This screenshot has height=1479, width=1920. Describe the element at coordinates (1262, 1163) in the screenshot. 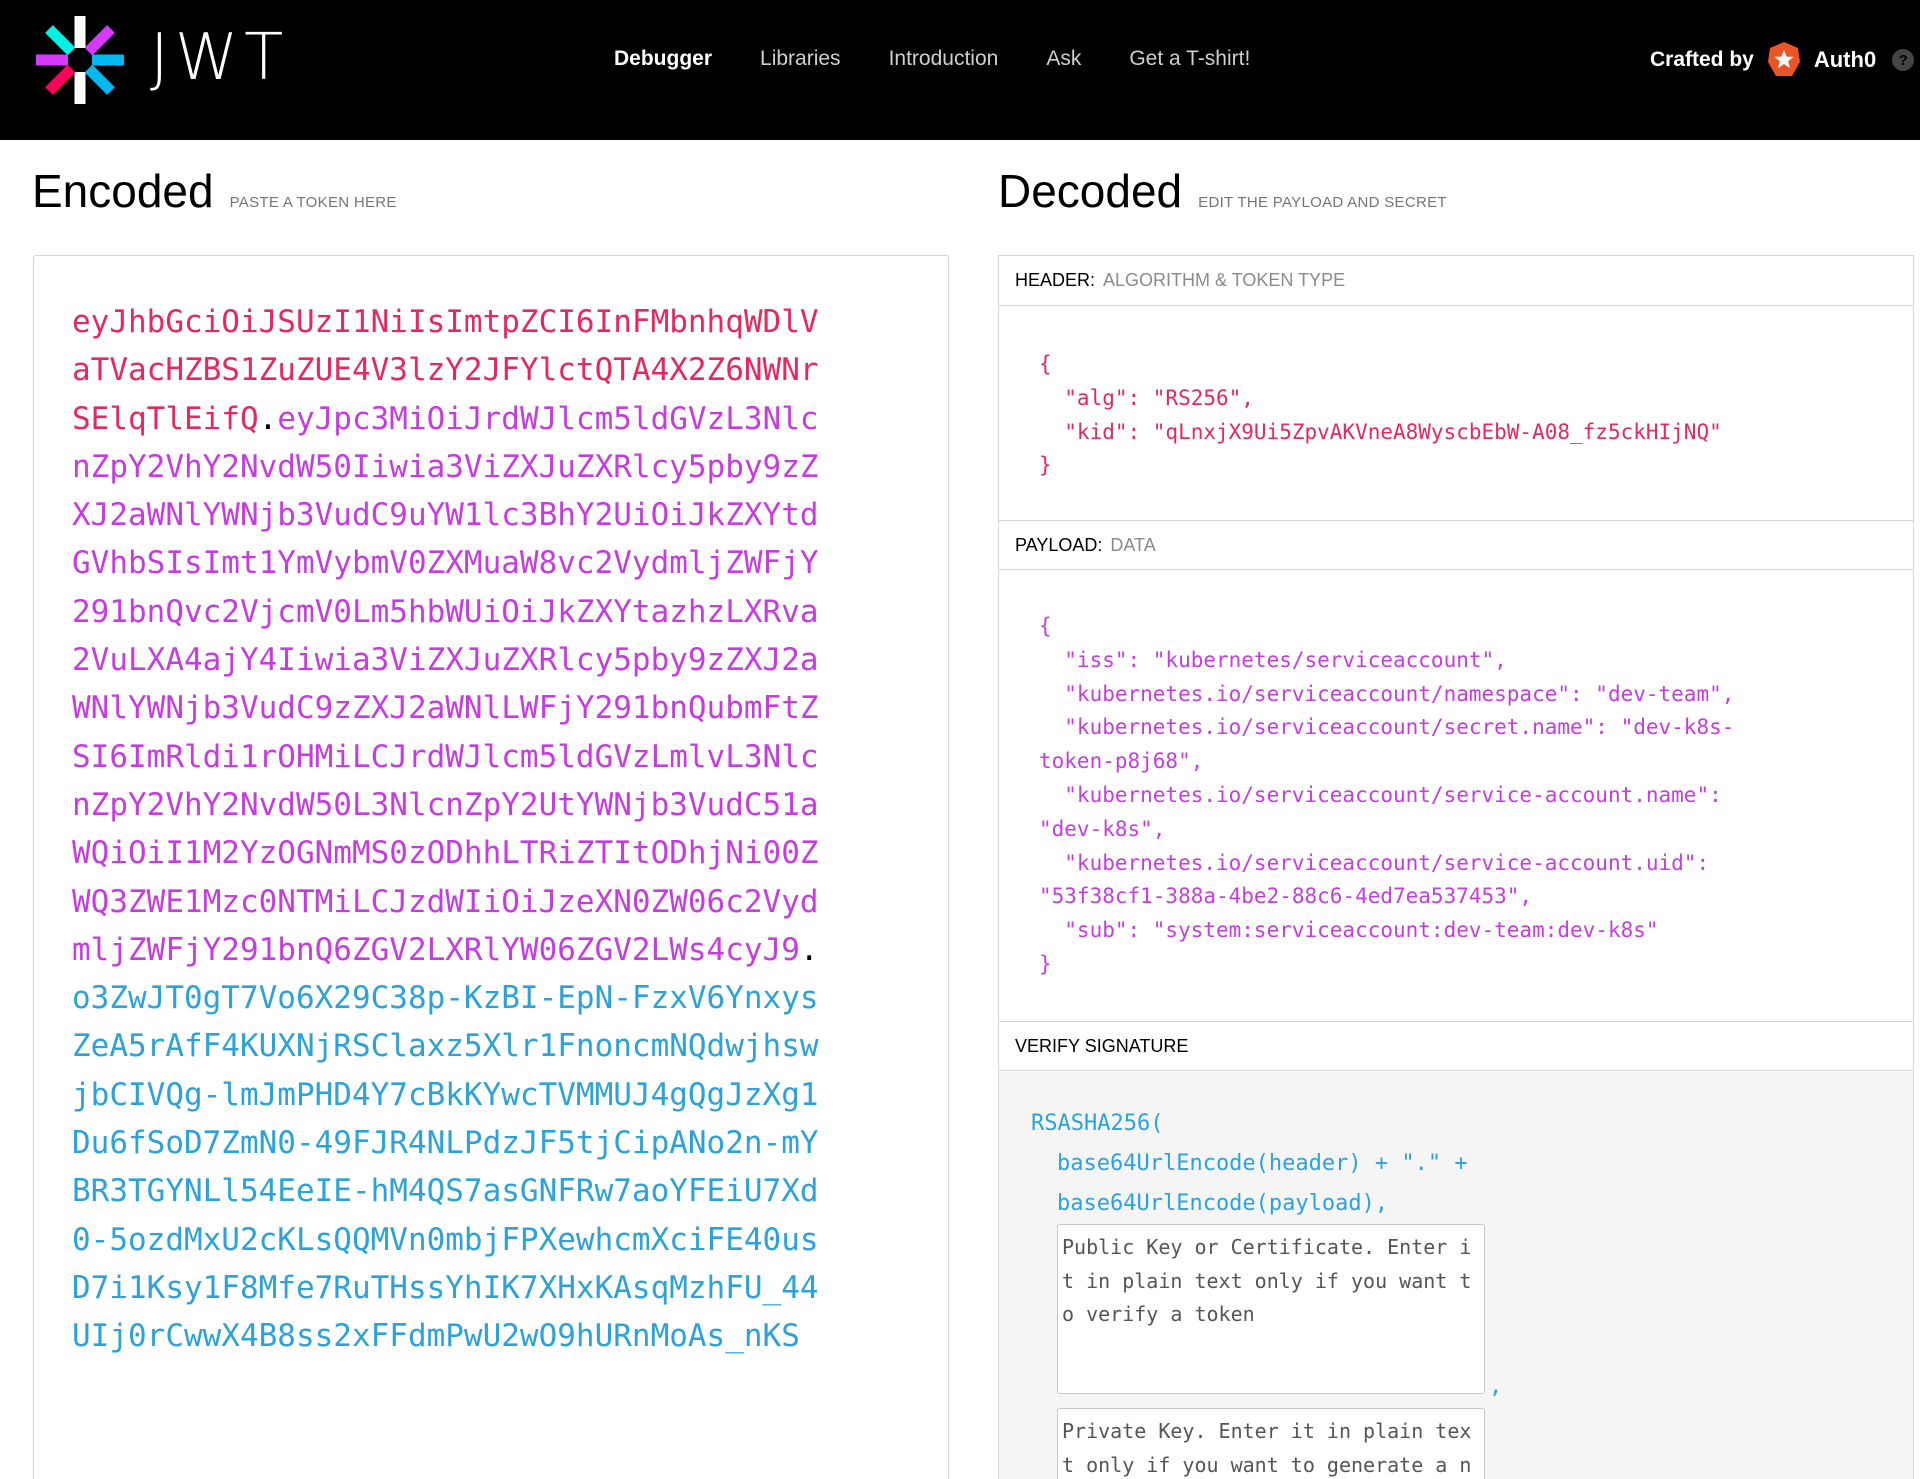

I see `sig-header-expr: base64UrlEncode(header) + "." +` at that location.